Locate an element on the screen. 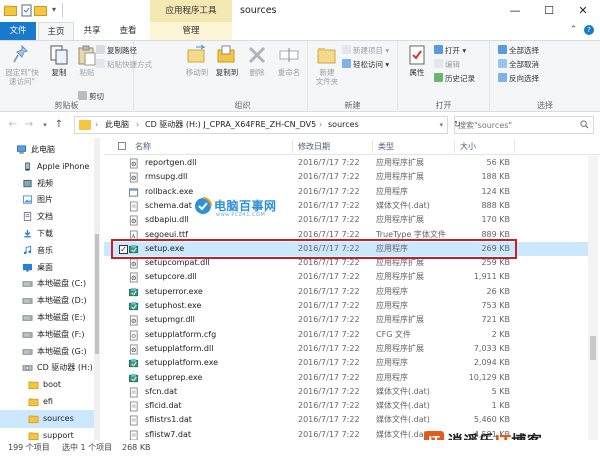 This screenshot has height=456, width=600. customize-qat-icon: ▾ is located at coordinates (54, 9).